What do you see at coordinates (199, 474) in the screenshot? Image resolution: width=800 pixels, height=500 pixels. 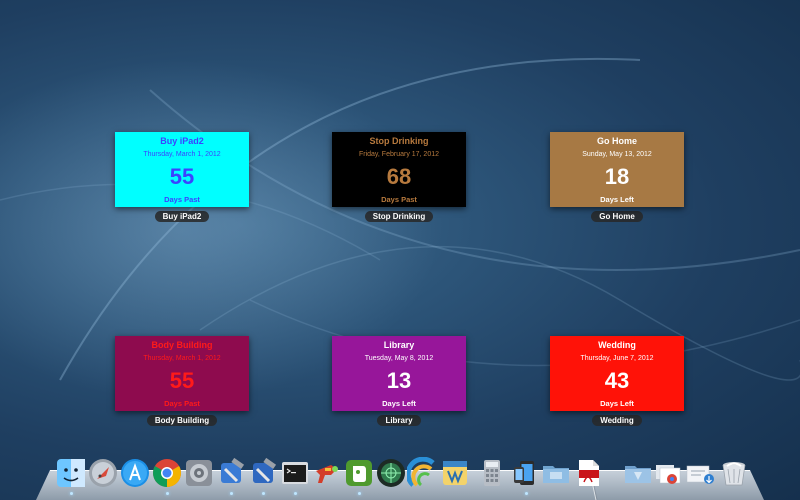 I see `system-preferences-icon` at bounding box center [199, 474].